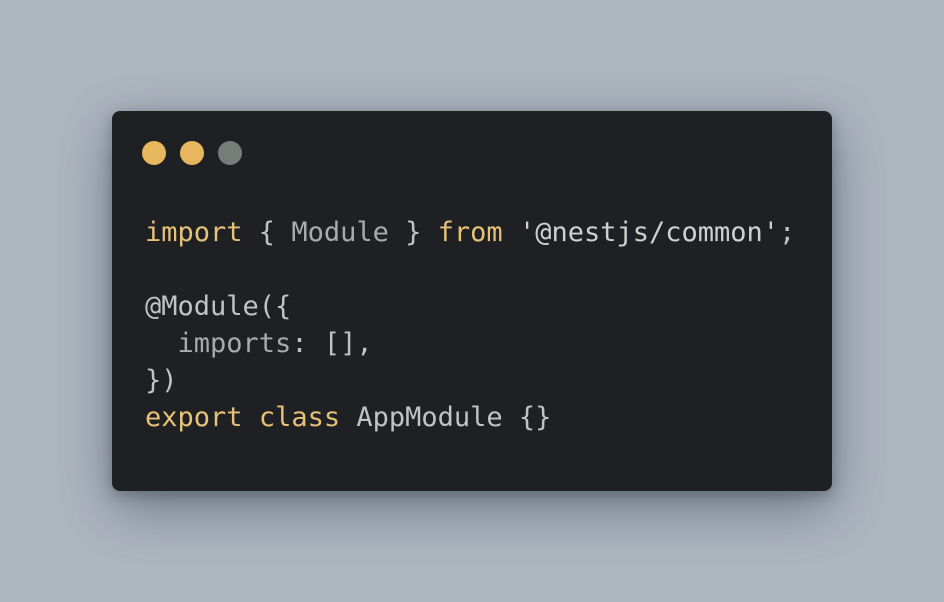  What do you see at coordinates (470, 343) in the screenshot?
I see `code-line: imports: [],` at bounding box center [470, 343].